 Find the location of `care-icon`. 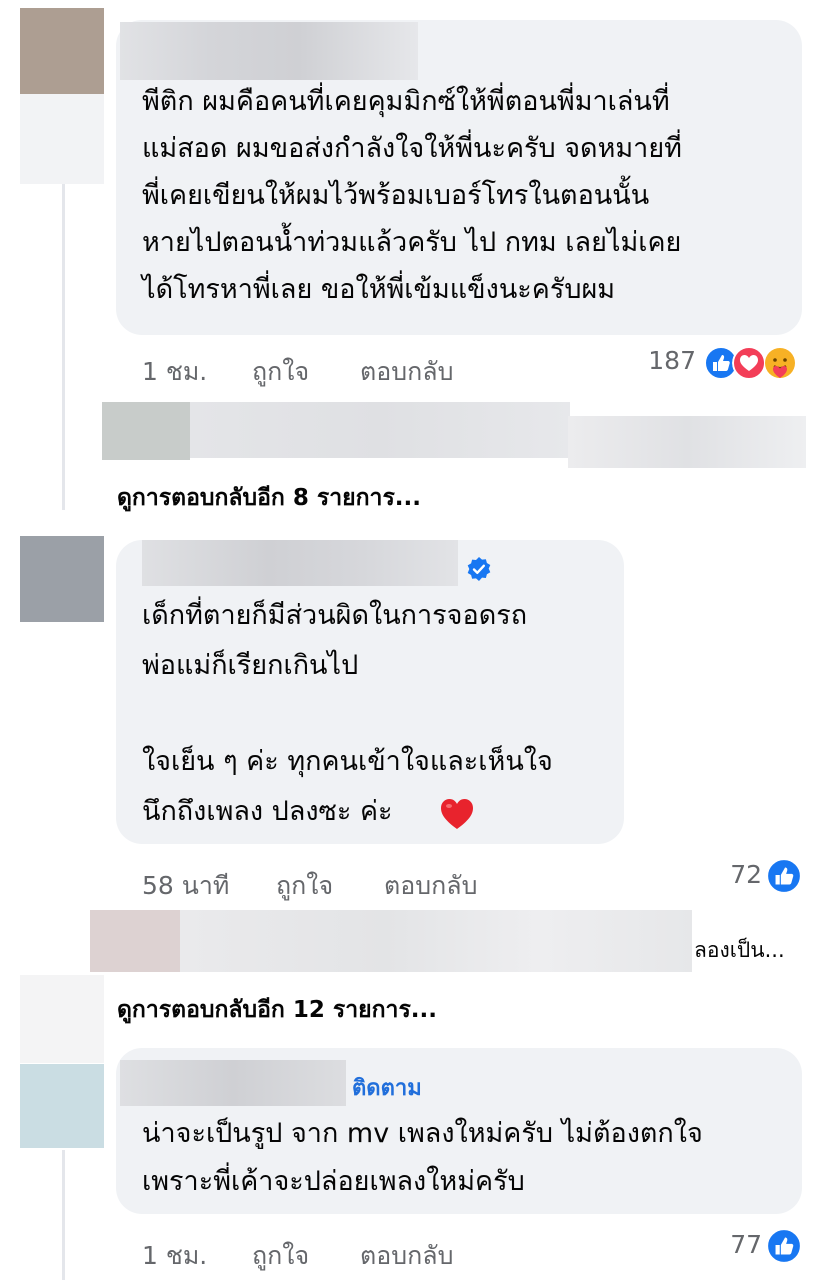

care-icon is located at coordinates (780, 363).